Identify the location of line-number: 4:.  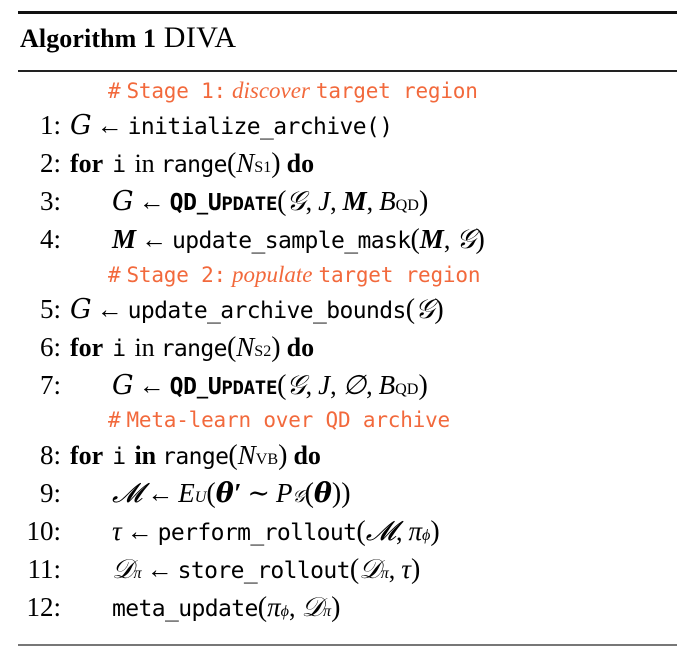
(50, 239).